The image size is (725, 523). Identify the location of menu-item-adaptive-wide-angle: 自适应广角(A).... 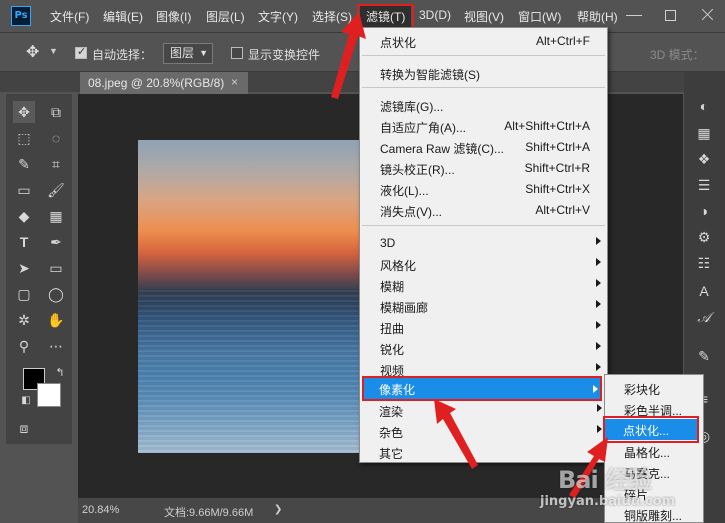
(423, 127).